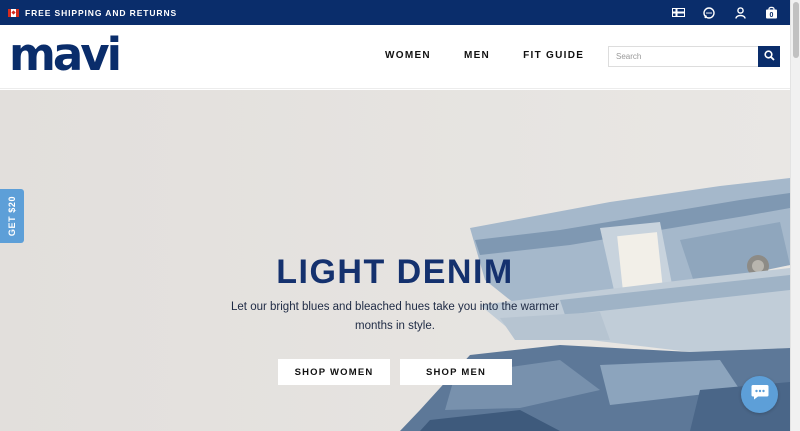  Describe the element at coordinates (678, 13) in the screenshot. I see `region-flag-icon` at that location.